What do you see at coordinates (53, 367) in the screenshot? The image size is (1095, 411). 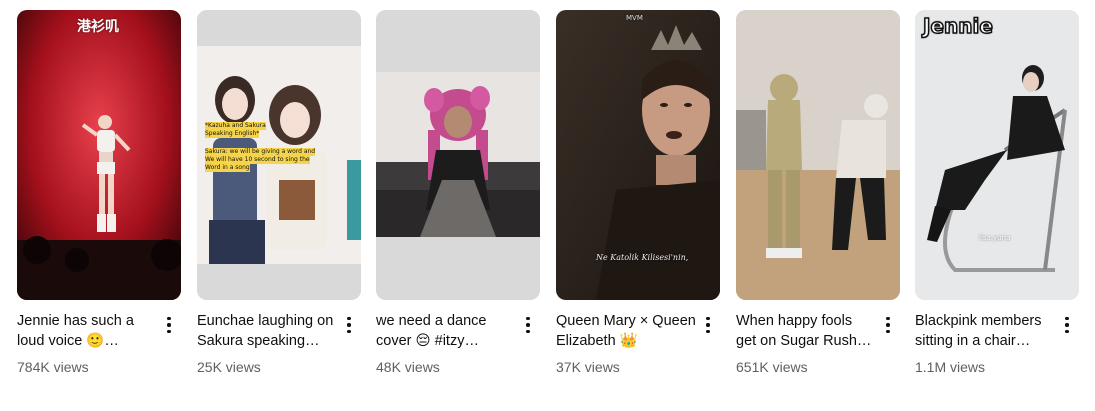 I see `short-views: 784K views` at bounding box center [53, 367].